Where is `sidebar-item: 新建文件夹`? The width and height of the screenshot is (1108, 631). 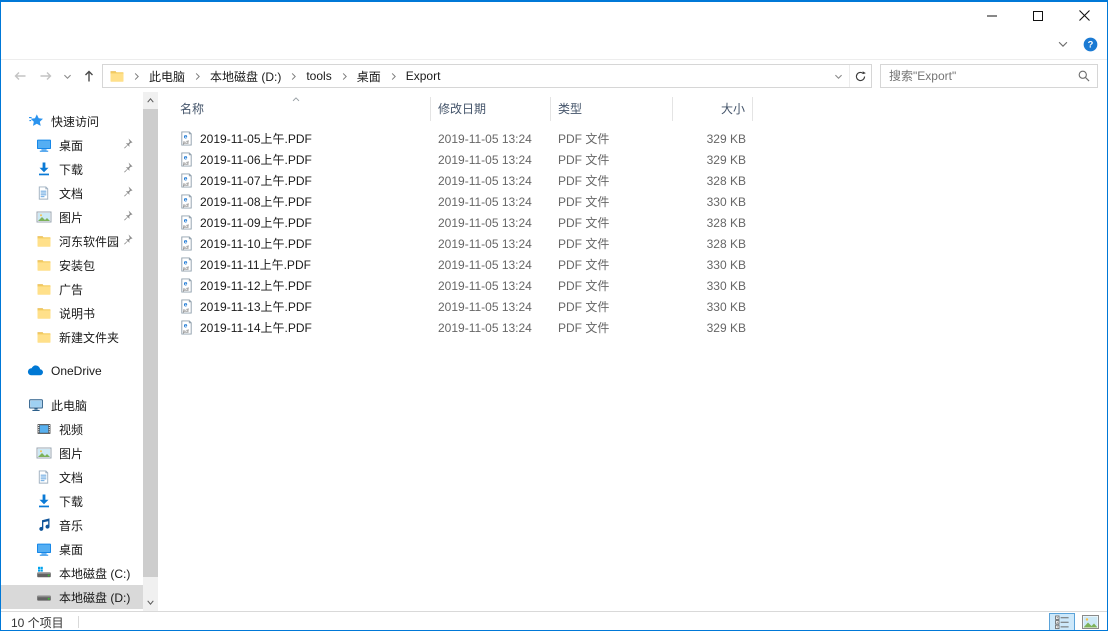 sidebar-item: 新建文件夹 is located at coordinates (72, 337).